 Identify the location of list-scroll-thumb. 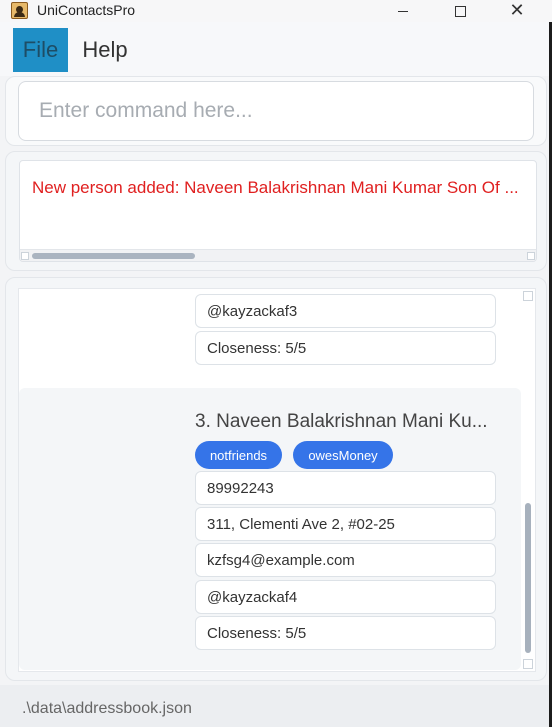
(528, 578).